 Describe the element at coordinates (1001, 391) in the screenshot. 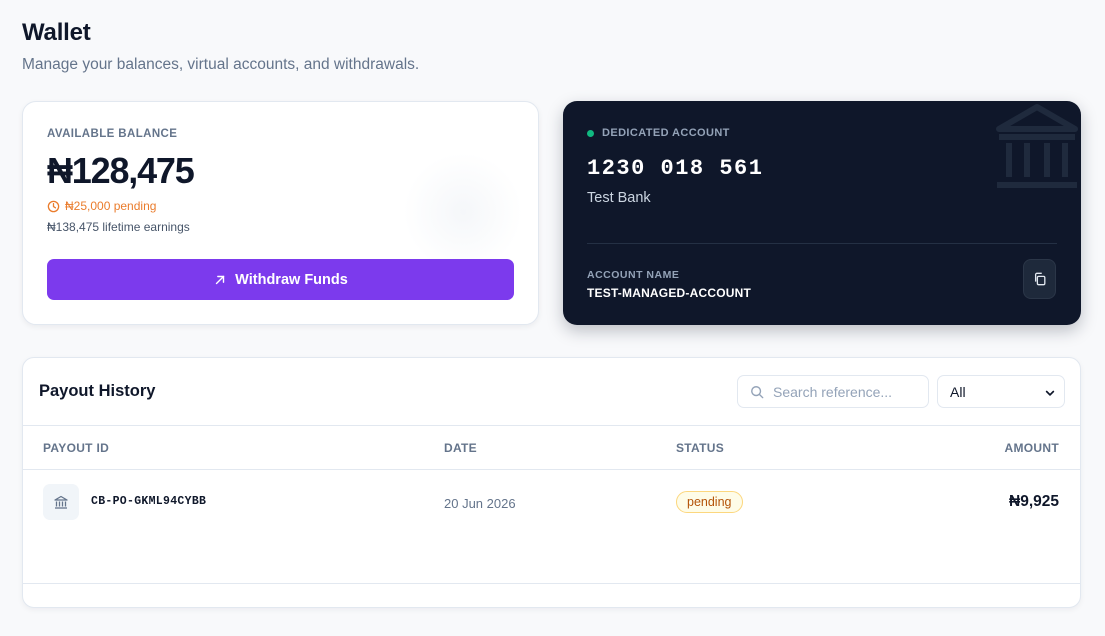

I see `status-filter-select: All` at that location.